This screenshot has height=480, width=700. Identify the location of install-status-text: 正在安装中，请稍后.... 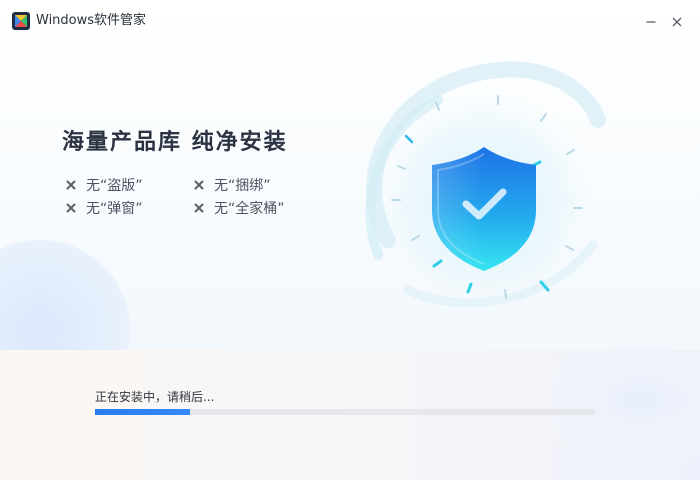
(155, 397).